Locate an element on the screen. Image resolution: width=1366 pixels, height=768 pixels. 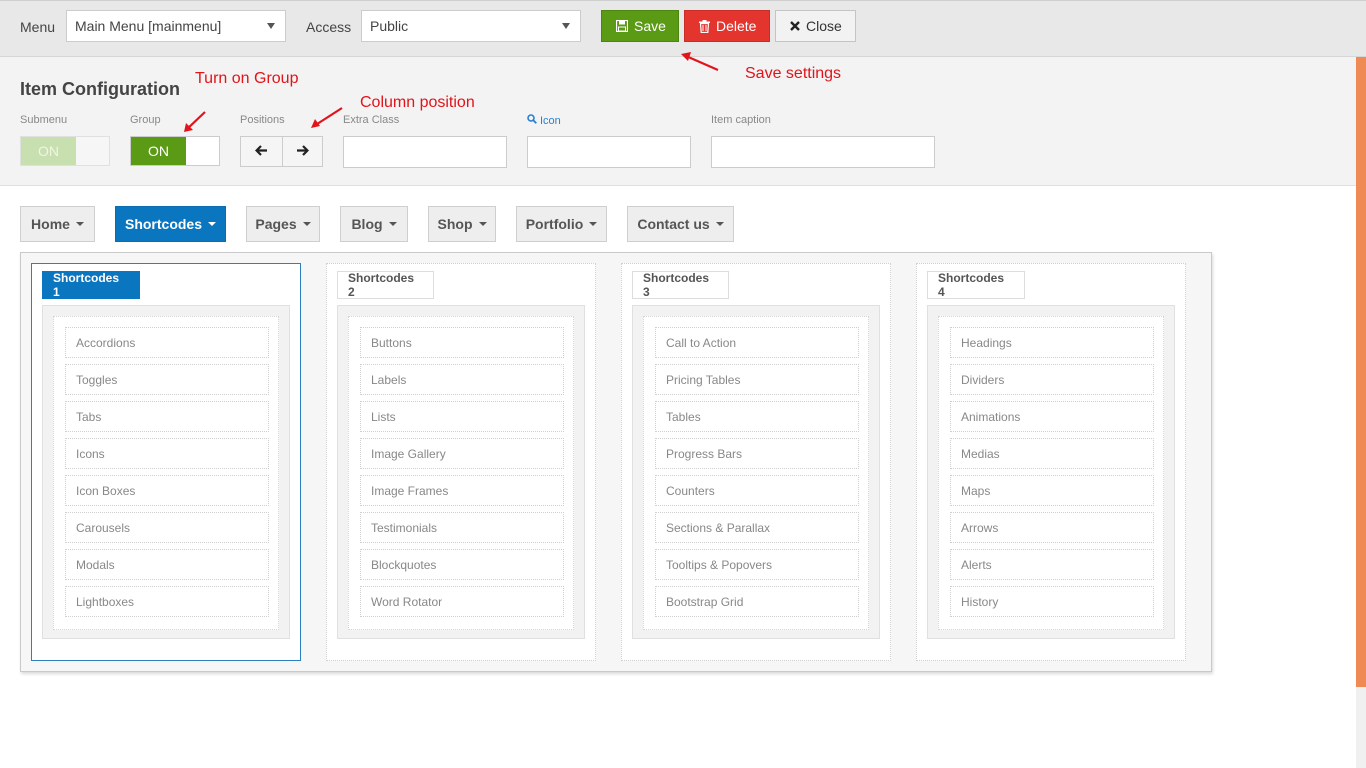
menu-item: Maps is located at coordinates (1052, 490).